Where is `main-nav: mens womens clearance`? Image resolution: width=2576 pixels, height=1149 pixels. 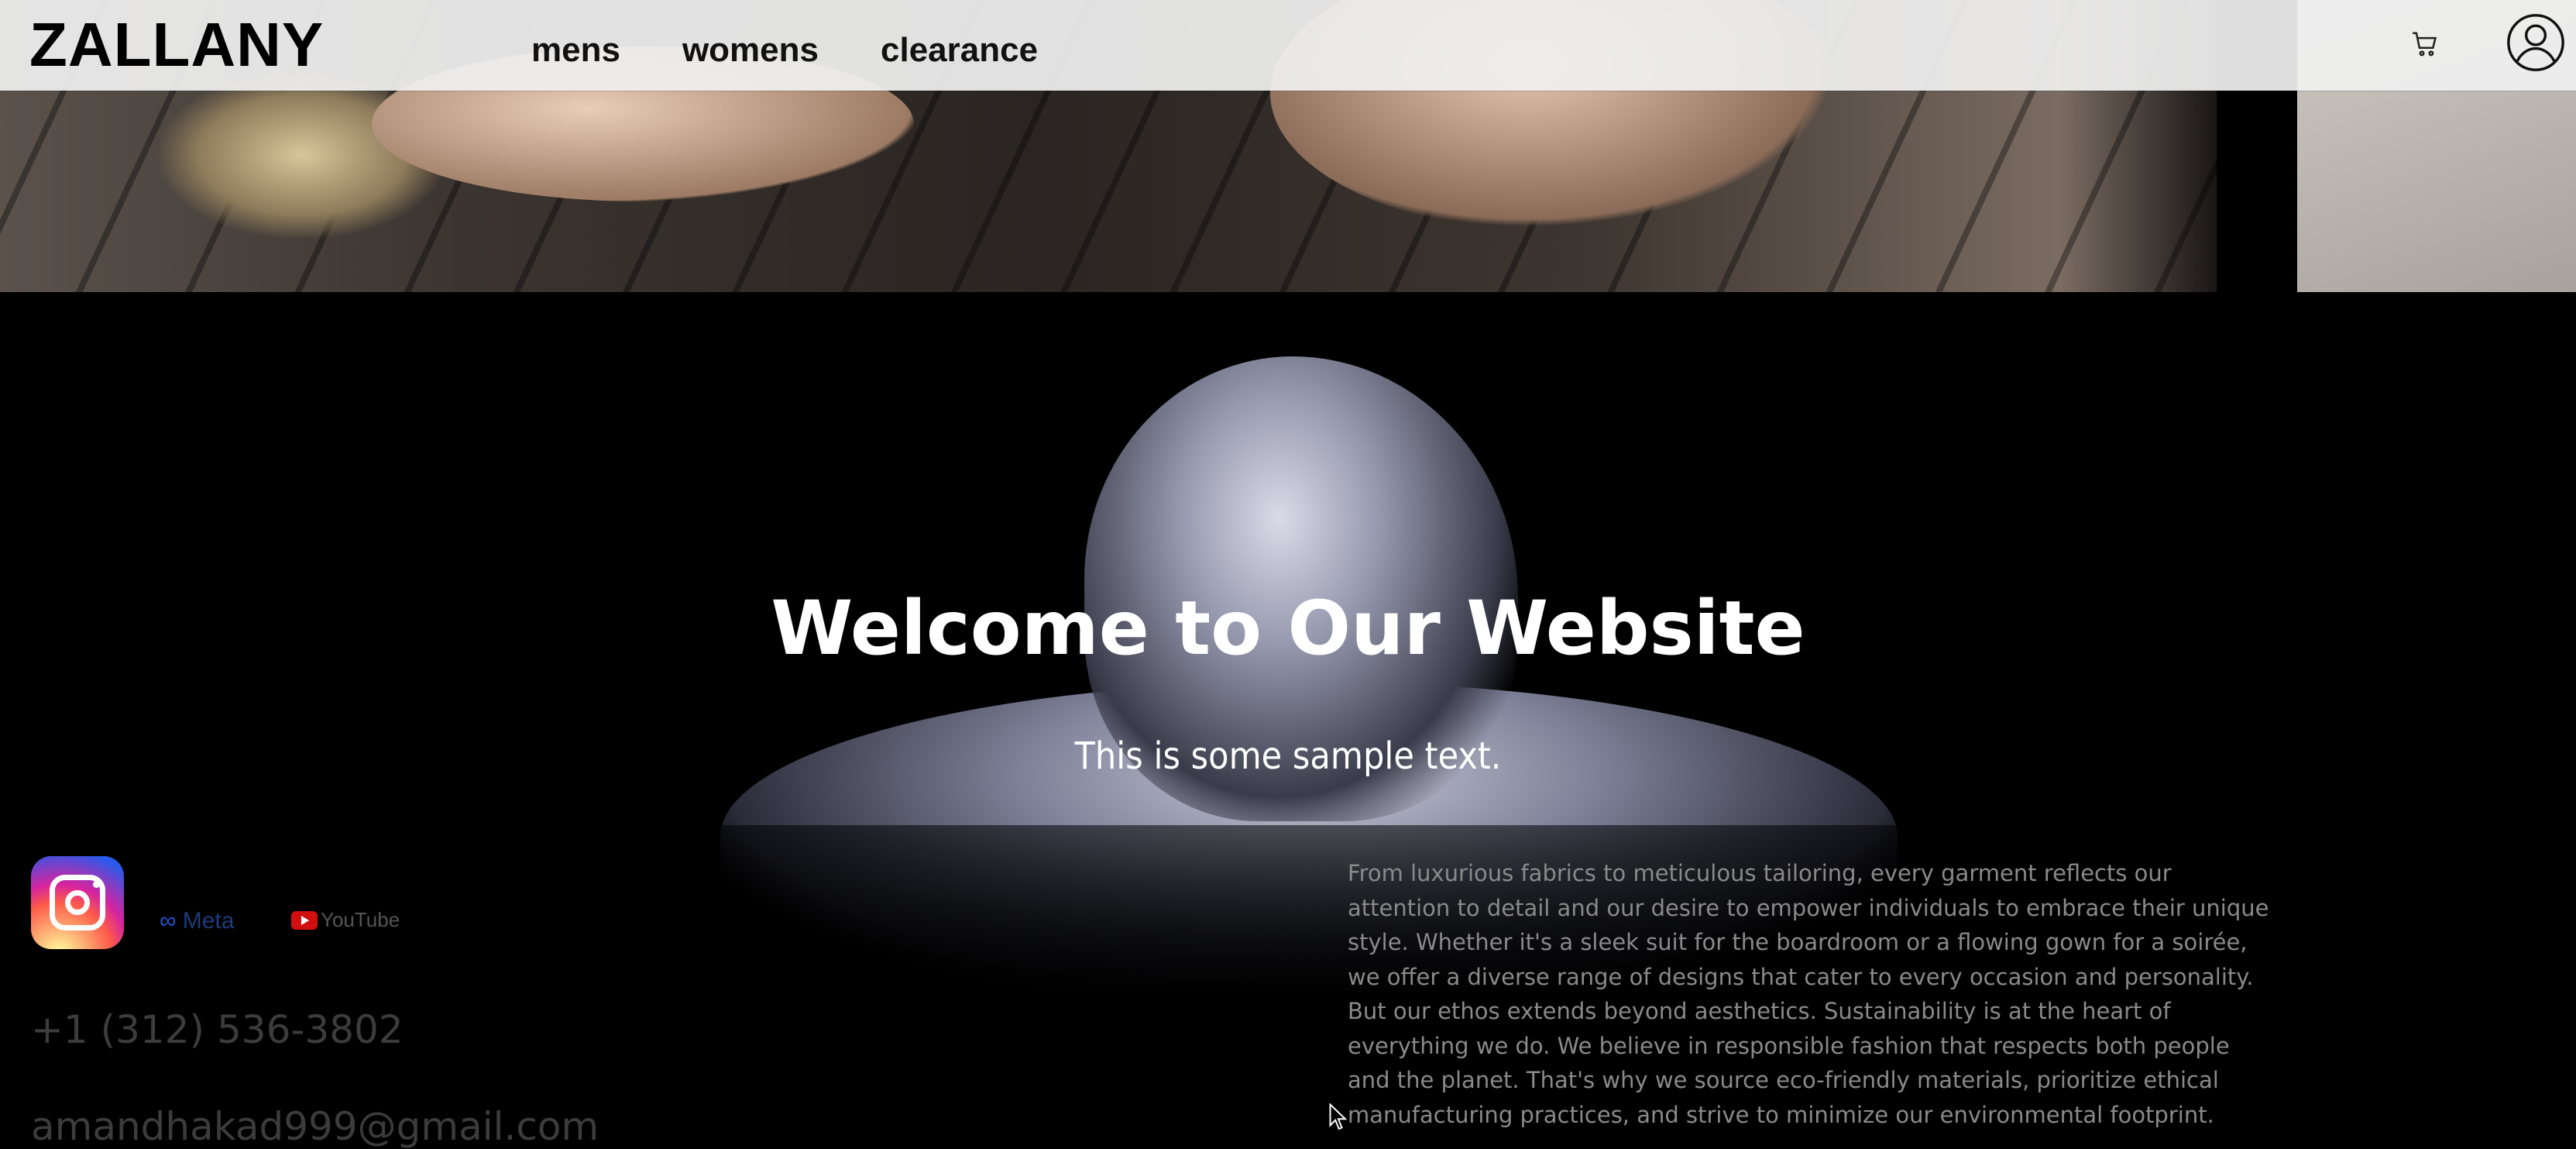 main-nav: mens womens clearance is located at coordinates (784, 51).